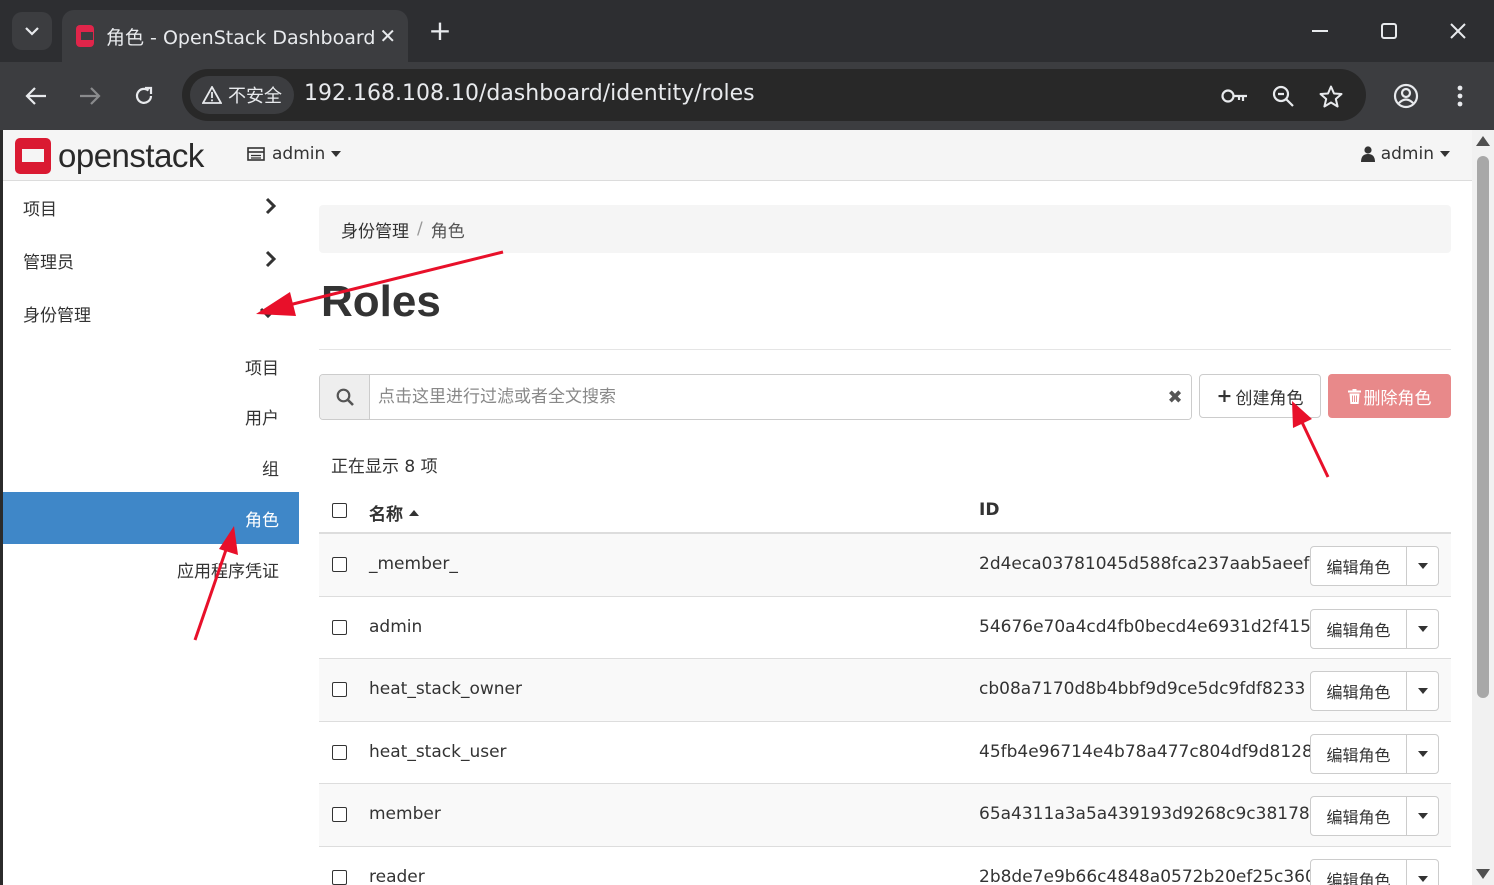 This screenshot has height=885, width=1494. I want to click on maximize-window-icon, so click(1389, 31).